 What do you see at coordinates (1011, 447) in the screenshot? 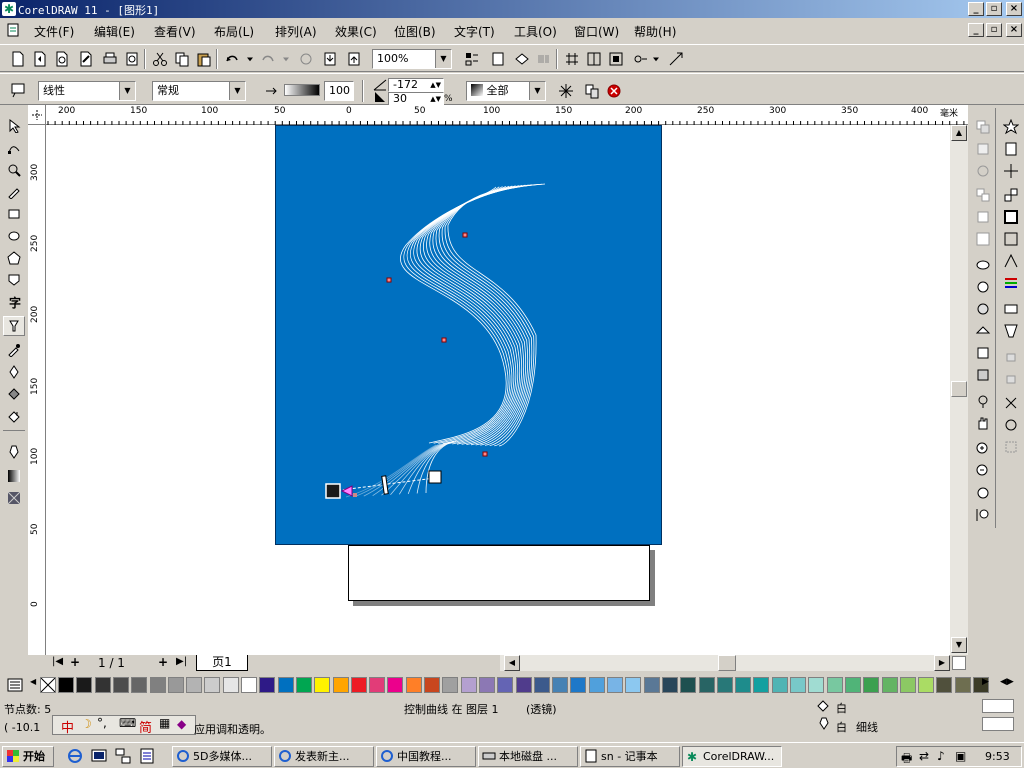
I see `clear-transform-icon` at bounding box center [1011, 447].